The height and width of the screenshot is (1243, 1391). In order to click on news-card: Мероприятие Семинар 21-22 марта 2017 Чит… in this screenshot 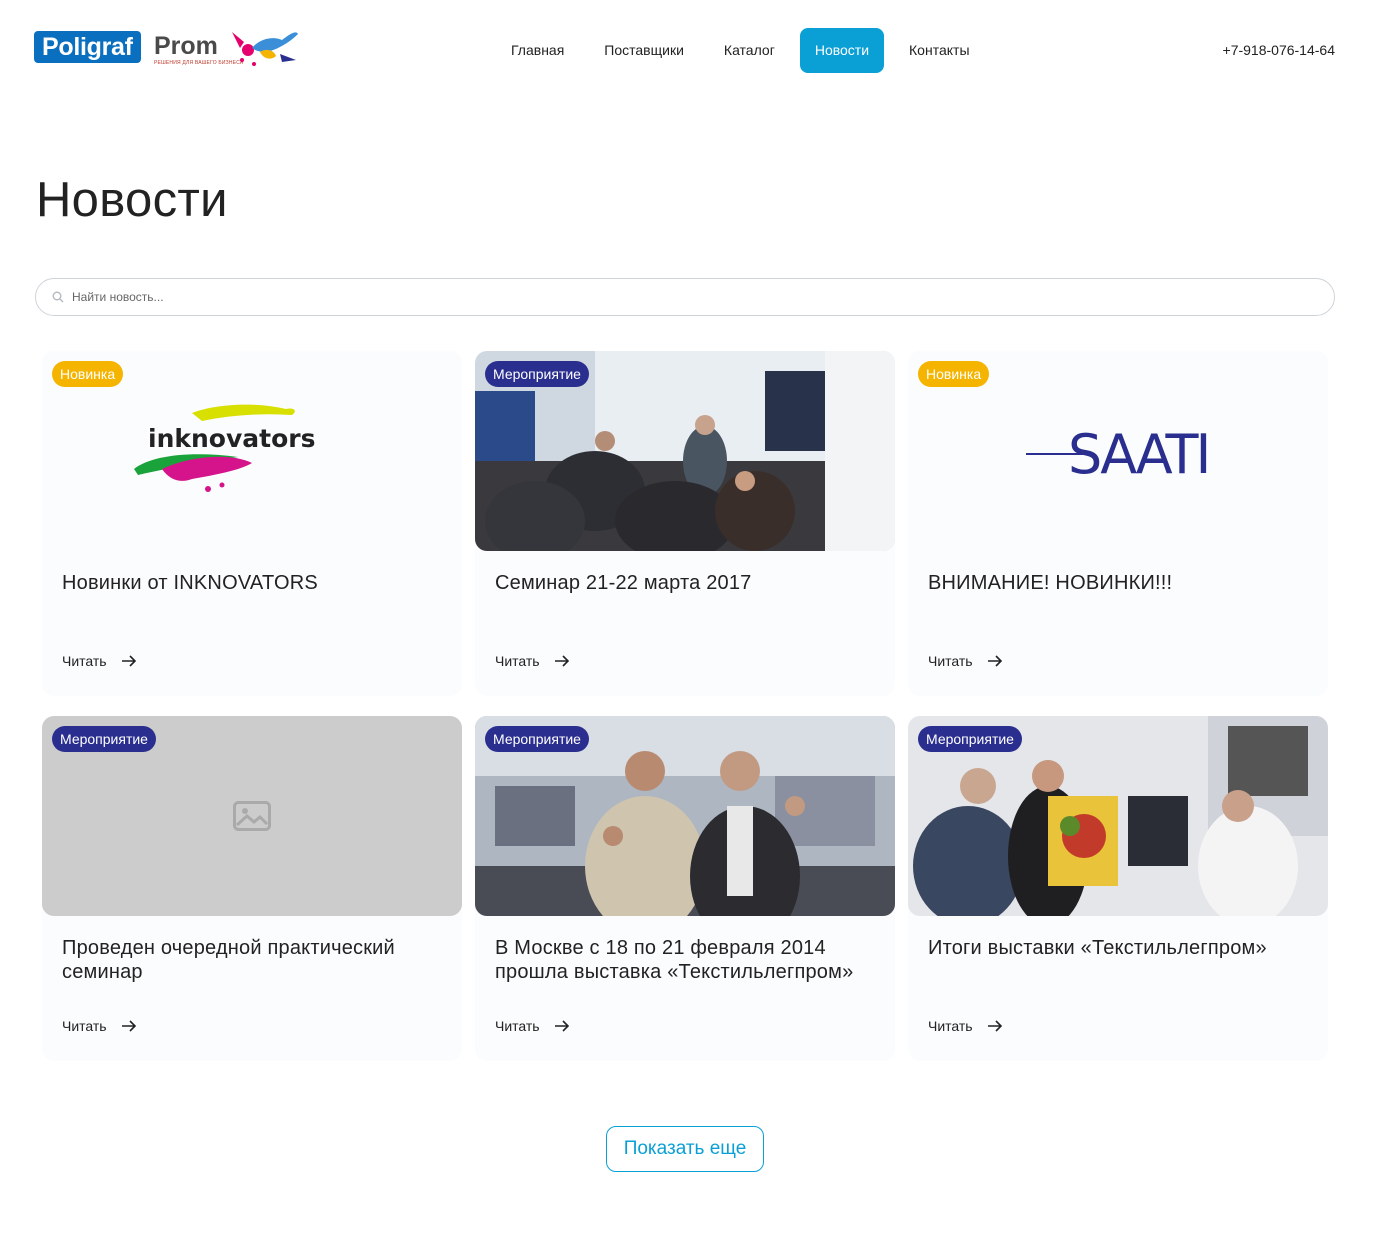, I will do `click(685, 523)`.